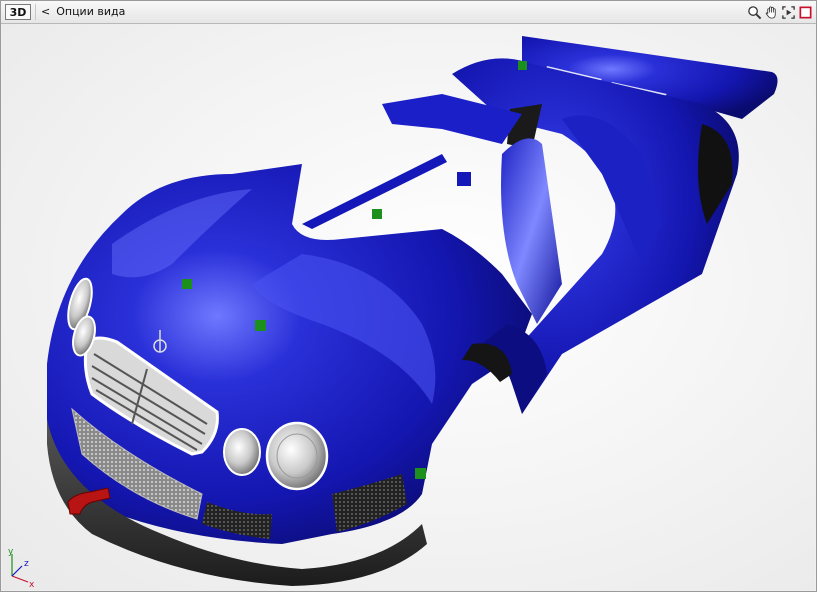 The image size is (817, 592). Describe the element at coordinates (91, 11) in the screenshot. I see `view-options-label: Опции вида` at that location.